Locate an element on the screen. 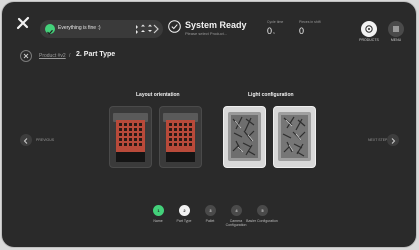 The image size is (419, 250). step-5: 5 is located at coordinates (262, 210).